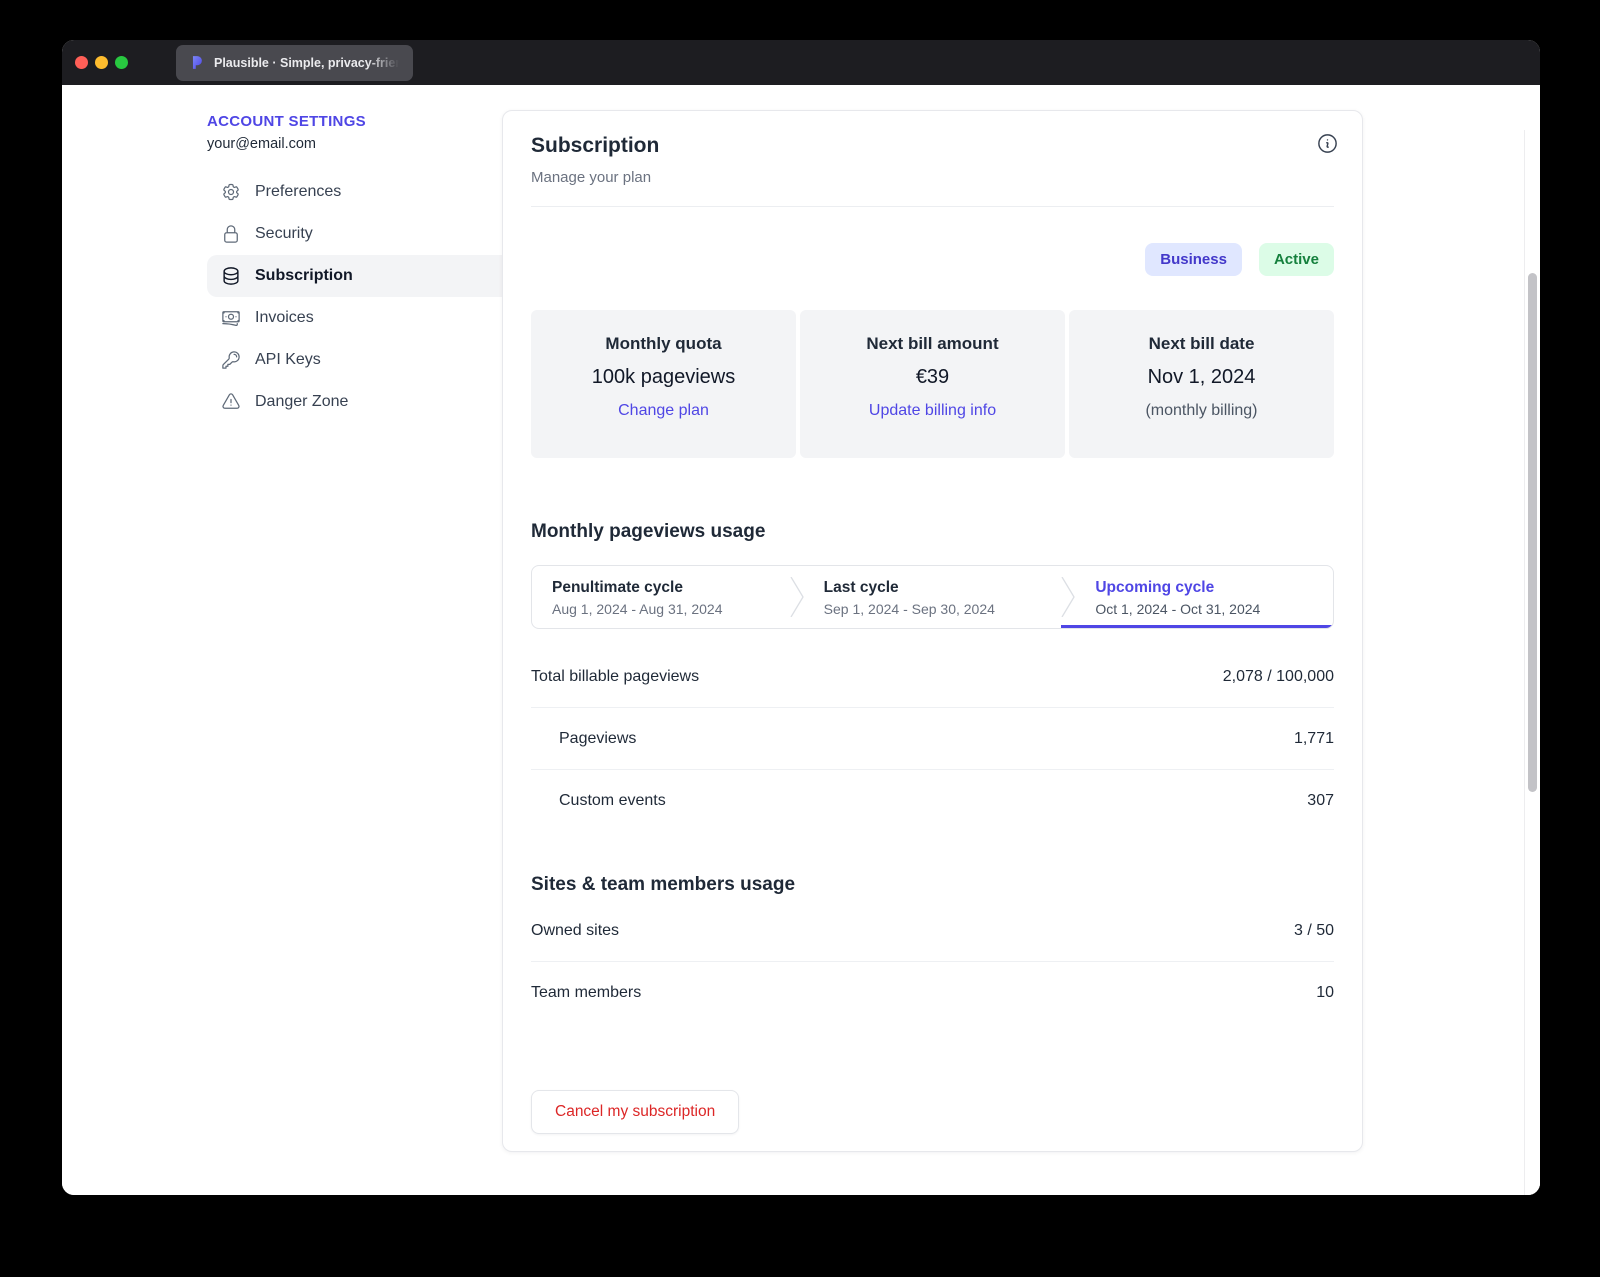 This screenshot has width=1600, height=1277. I want to click on warning-triangle-icon, so click(231, 402).